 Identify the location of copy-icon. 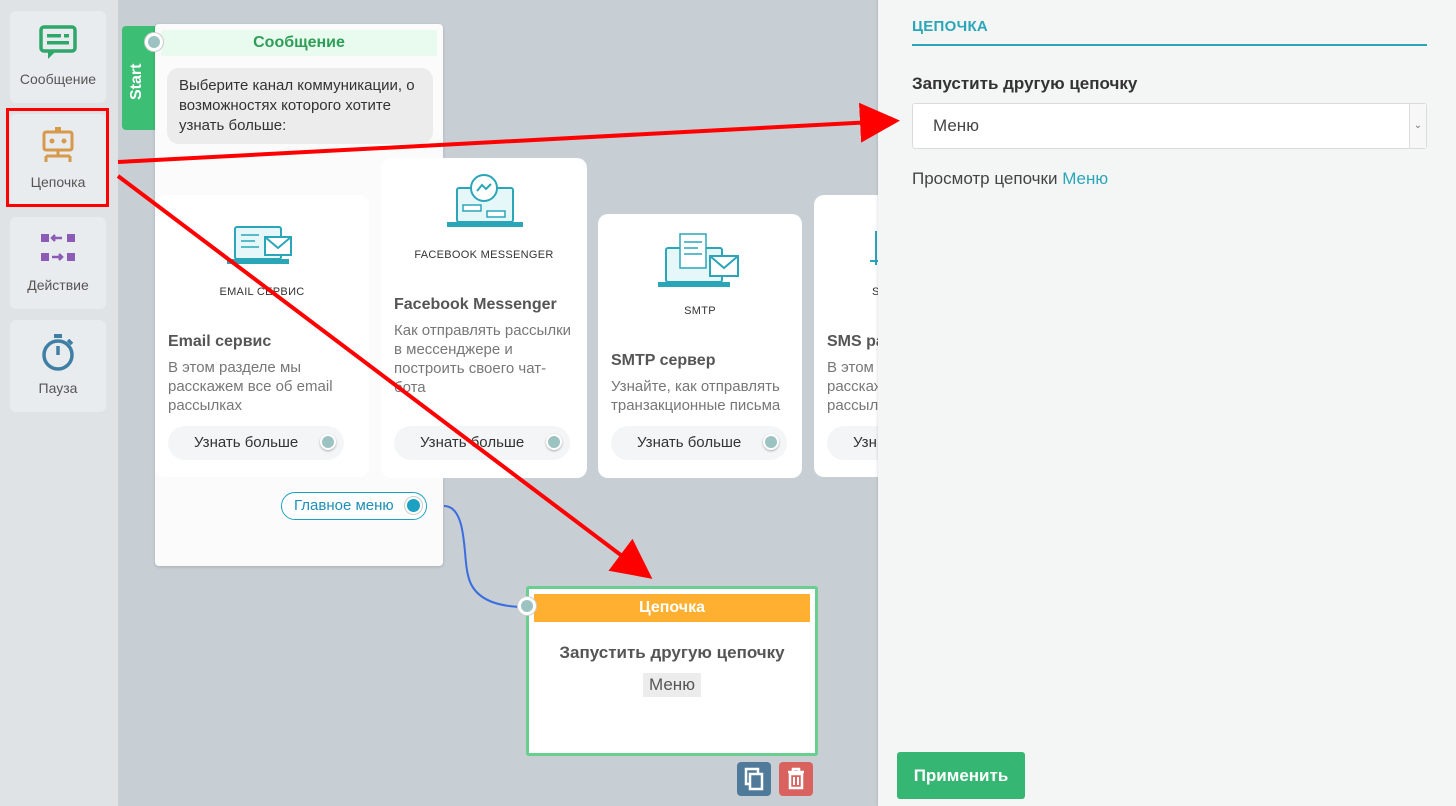
(754, 779).